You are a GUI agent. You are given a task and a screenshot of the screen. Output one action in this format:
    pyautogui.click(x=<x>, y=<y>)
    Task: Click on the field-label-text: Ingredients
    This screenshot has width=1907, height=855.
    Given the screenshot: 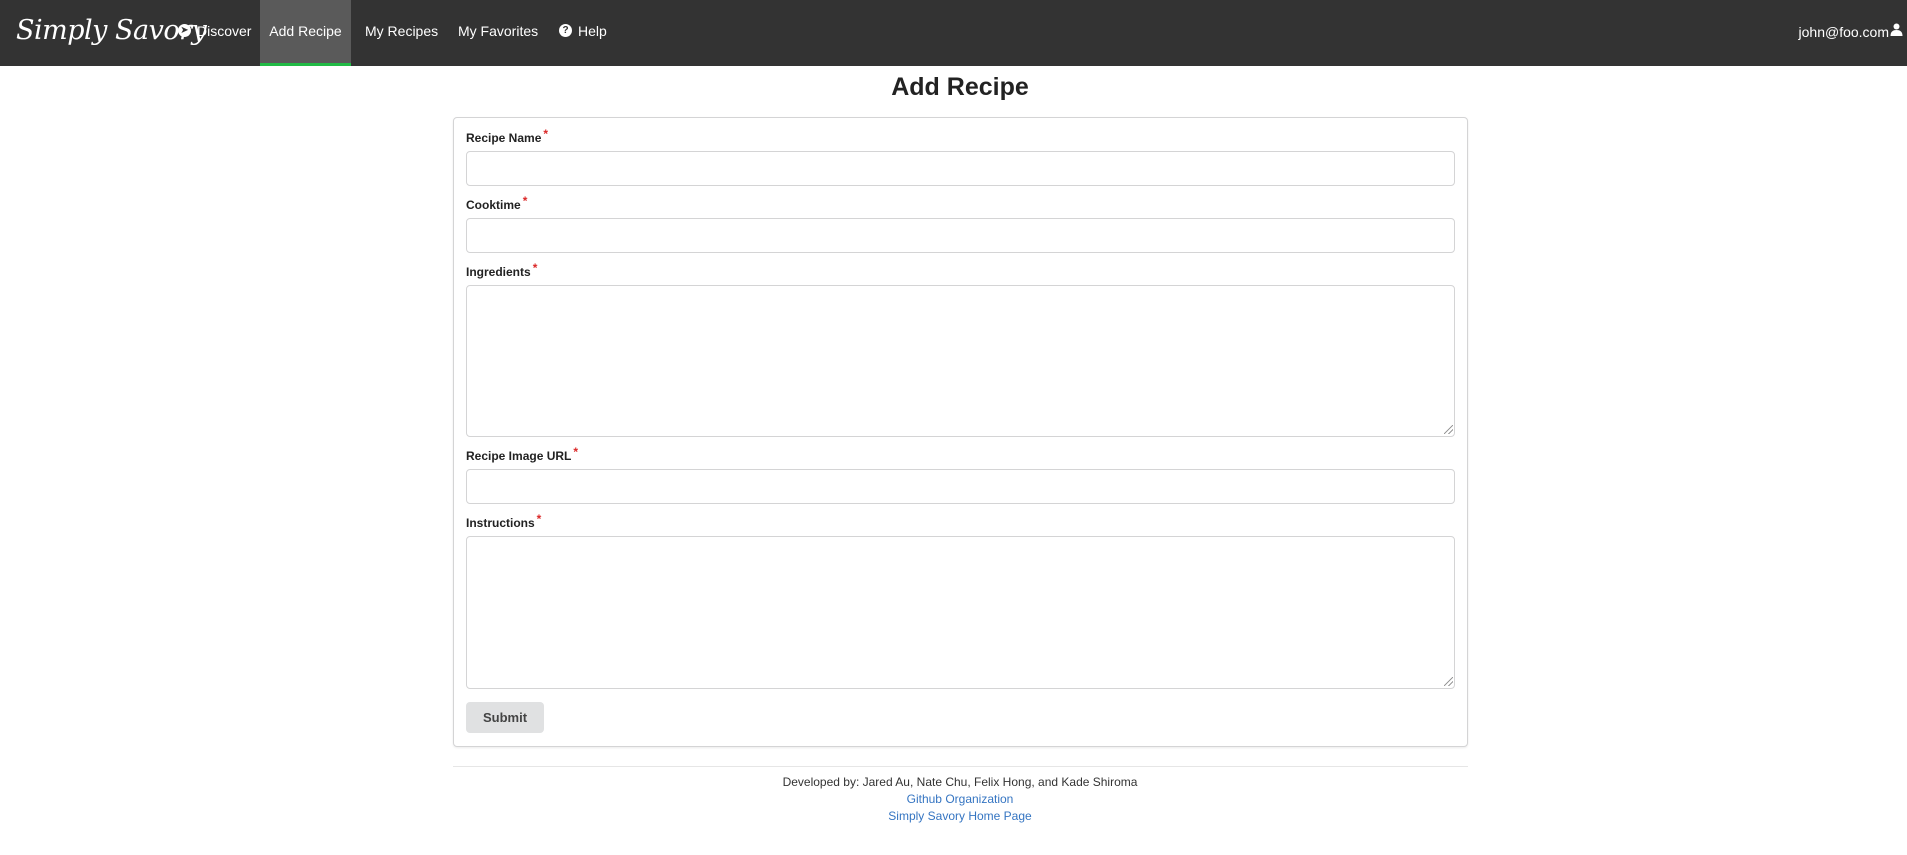 What is the action you would take?
    pyautogui.click(x=498, y=272)
    